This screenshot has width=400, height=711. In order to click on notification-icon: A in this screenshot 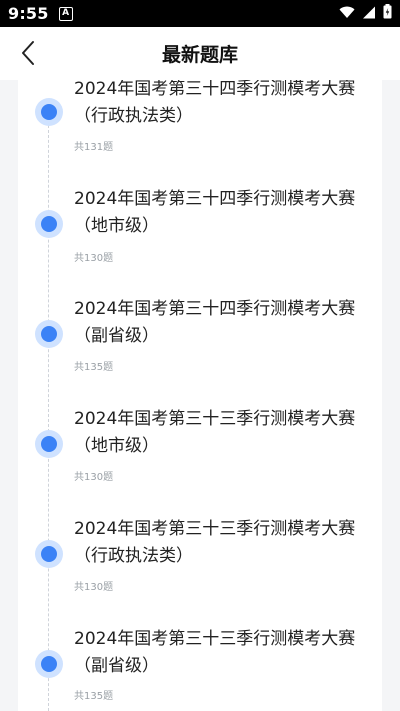, I will do `click(65, 13)`.